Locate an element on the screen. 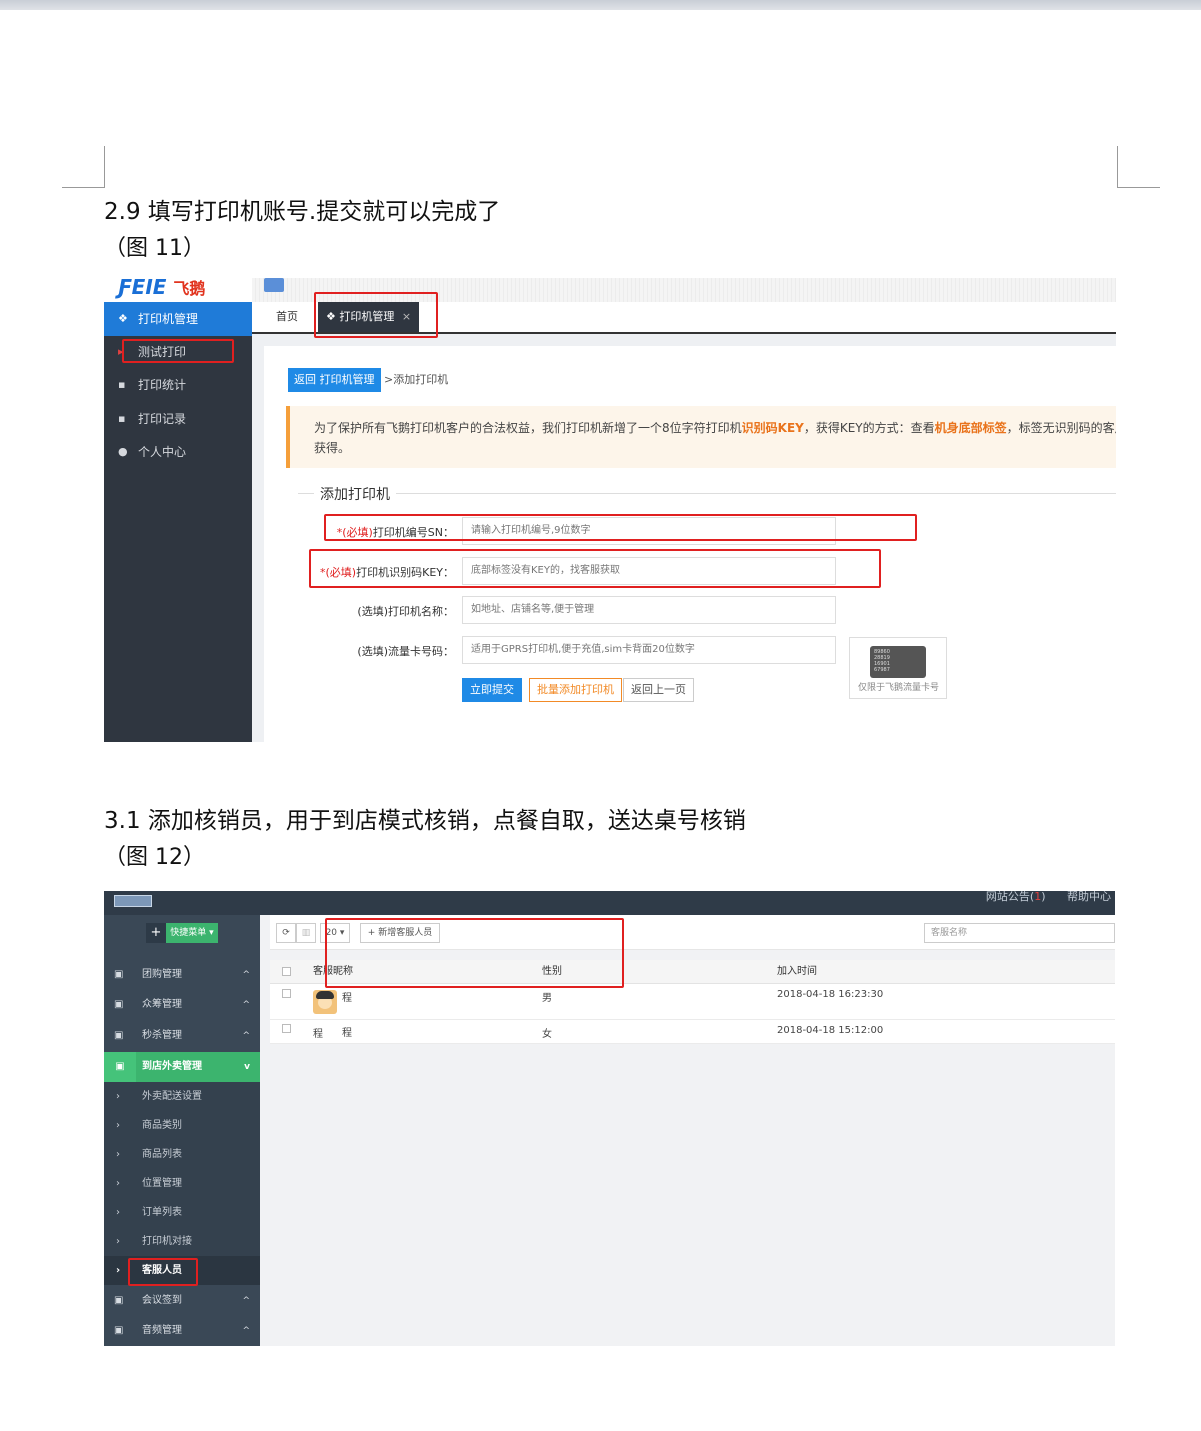  highlight-add-staff is located at coordinates (474, 953).